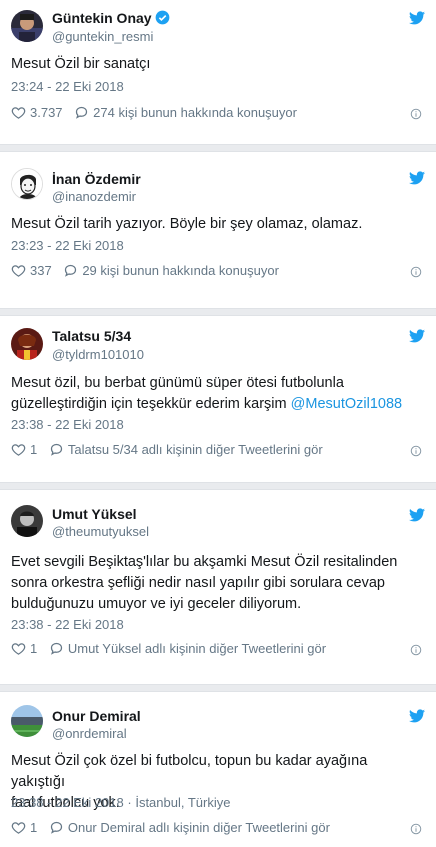 This screenshot has height=847, width=436. What do you see at coordinates (27, 344) in the screenshot?
I see `photo-avatar-icon` at bounding box center [27, 344].